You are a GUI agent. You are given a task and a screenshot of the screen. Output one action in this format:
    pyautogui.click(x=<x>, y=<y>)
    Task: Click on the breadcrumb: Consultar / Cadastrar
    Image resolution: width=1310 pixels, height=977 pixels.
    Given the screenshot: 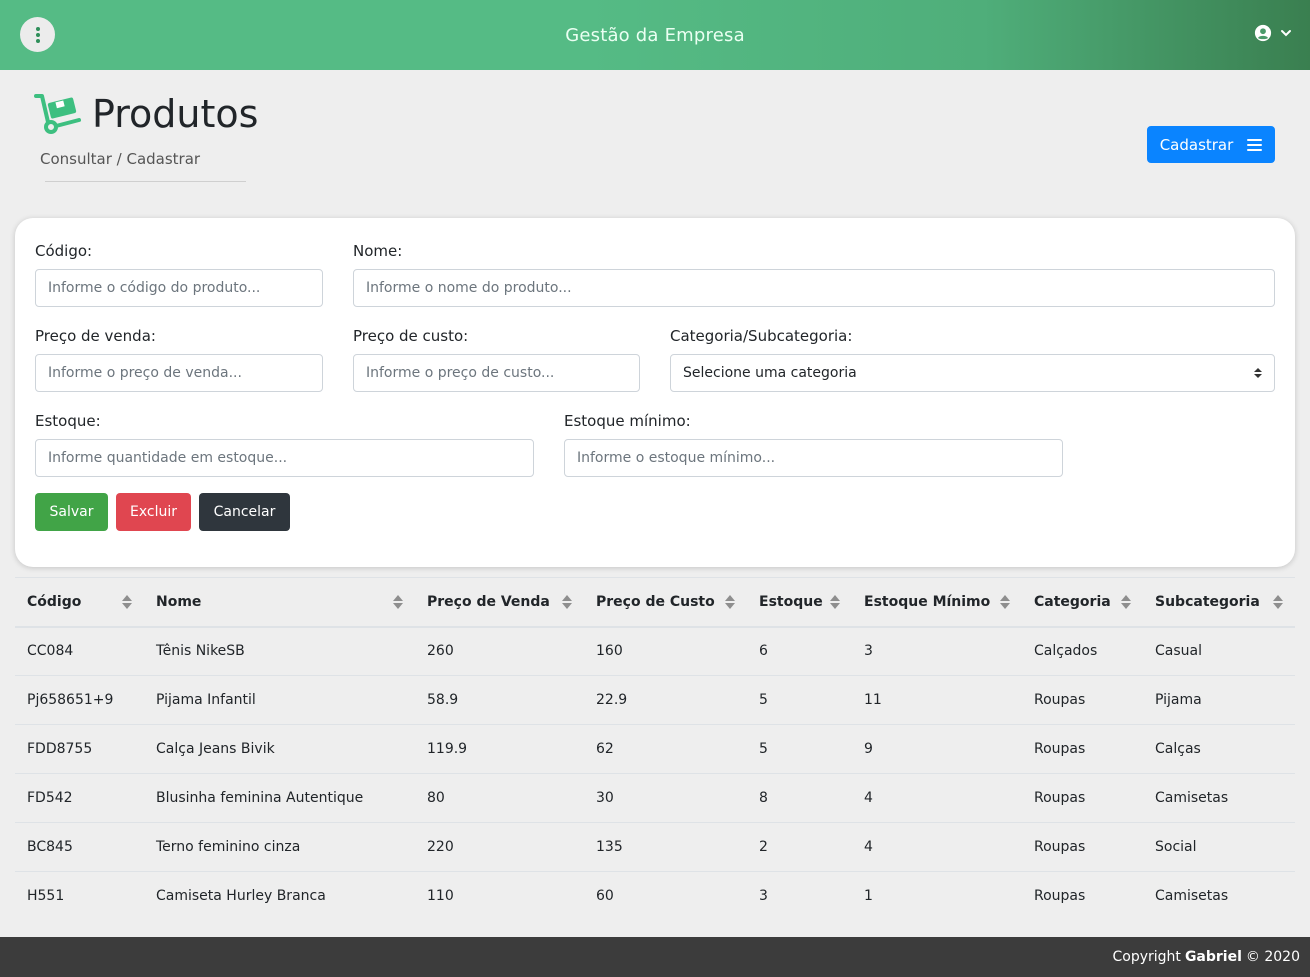 What is the action you would take?
    pyautogui.click(x=120, y=159)
    